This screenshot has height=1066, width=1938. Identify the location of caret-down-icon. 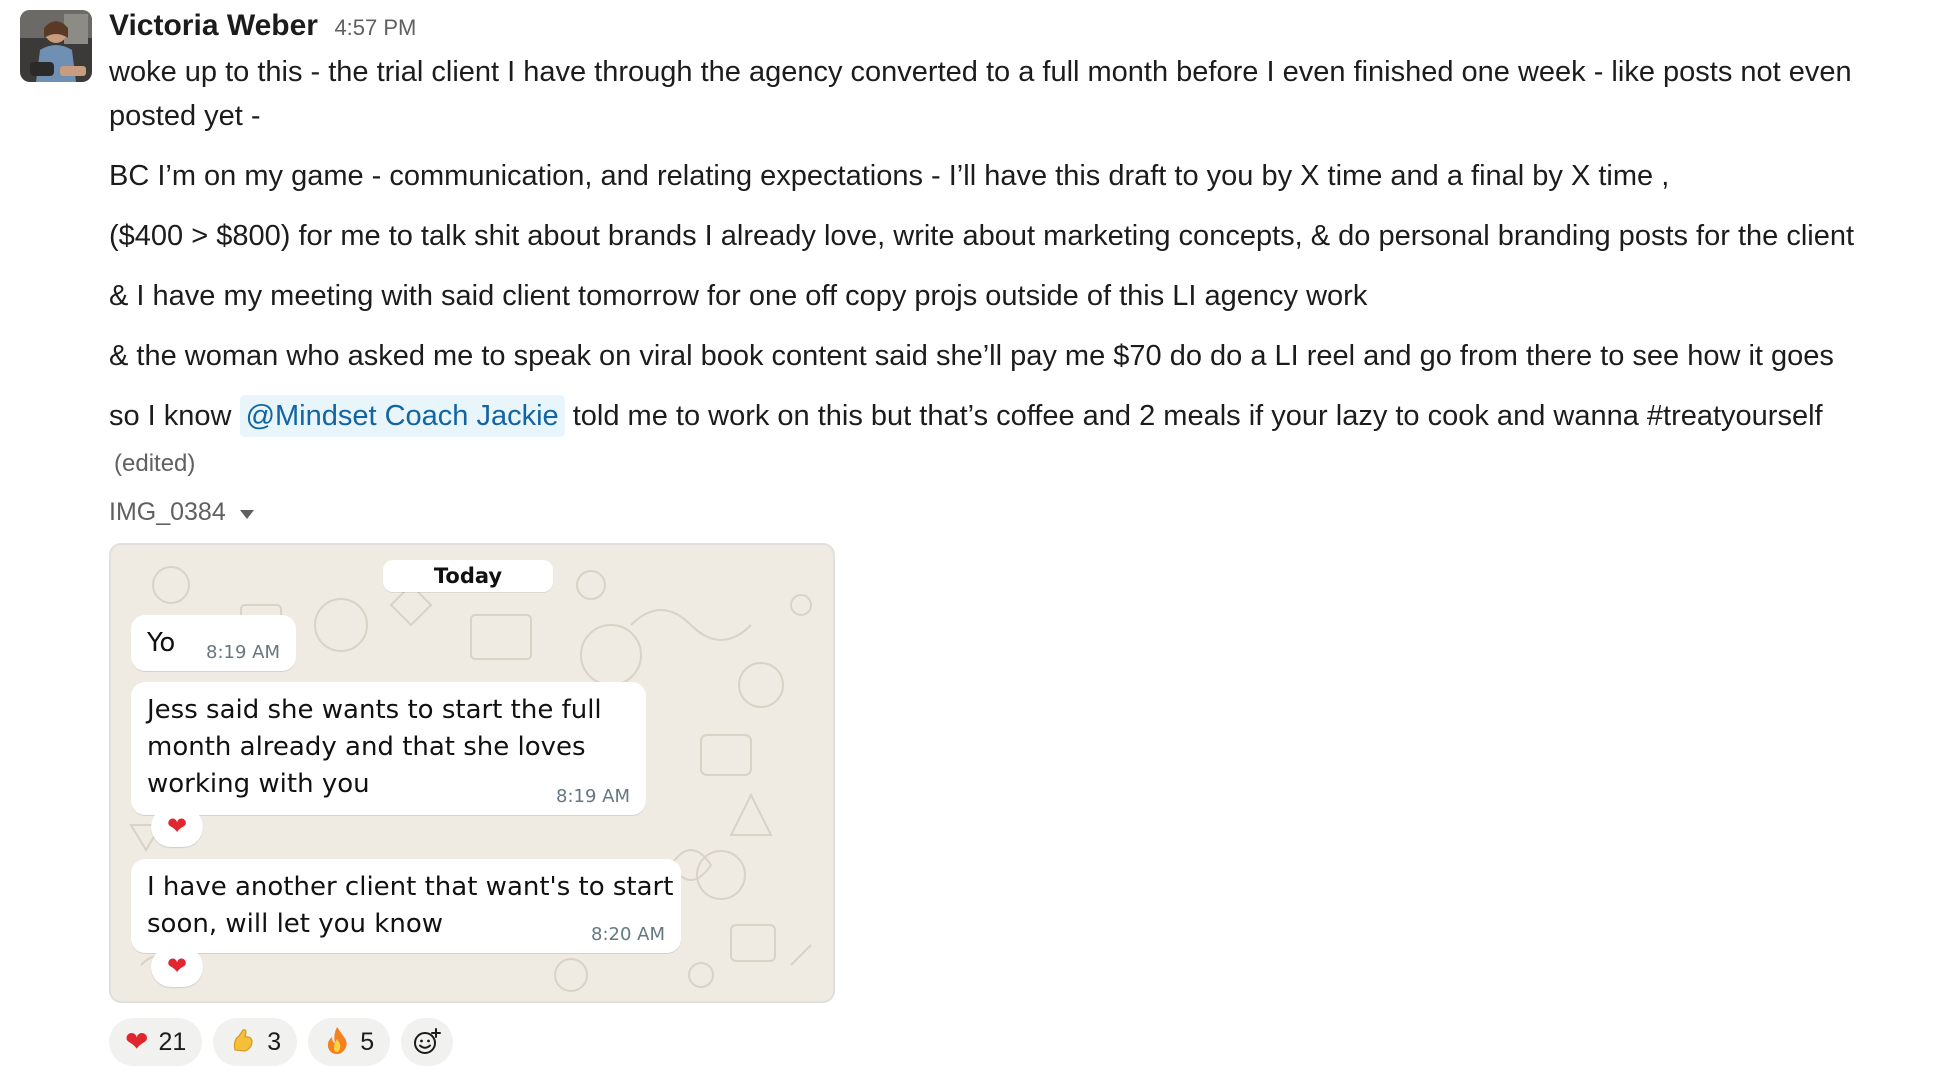
(246, 514).